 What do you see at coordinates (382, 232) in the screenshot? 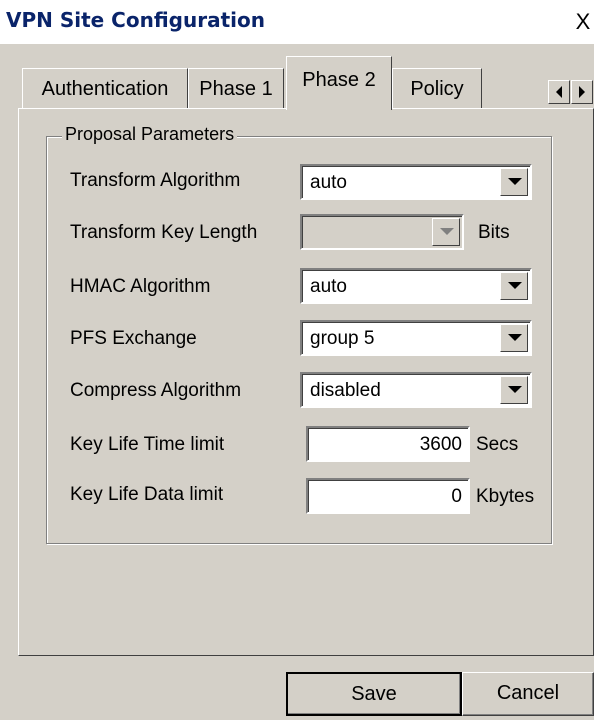
I see `transform-key-length-select` at bounding box center [382, 232].